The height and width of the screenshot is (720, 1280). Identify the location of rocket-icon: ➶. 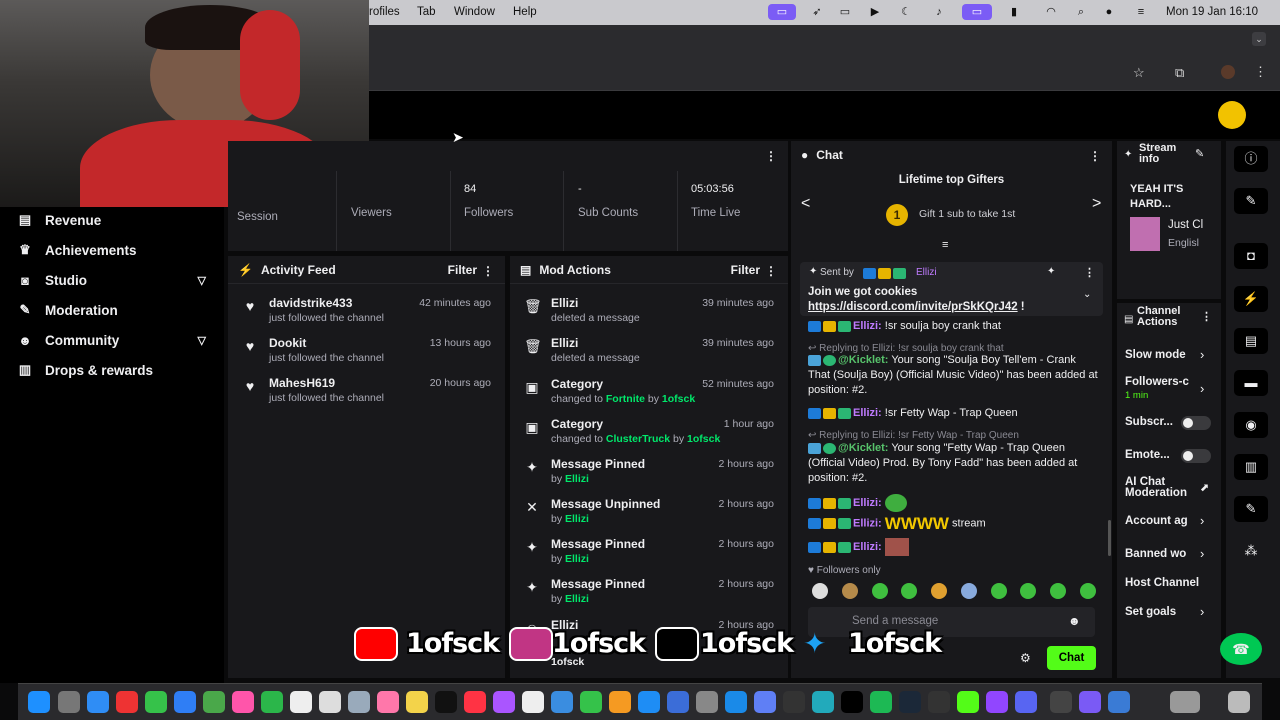
(817, 12).